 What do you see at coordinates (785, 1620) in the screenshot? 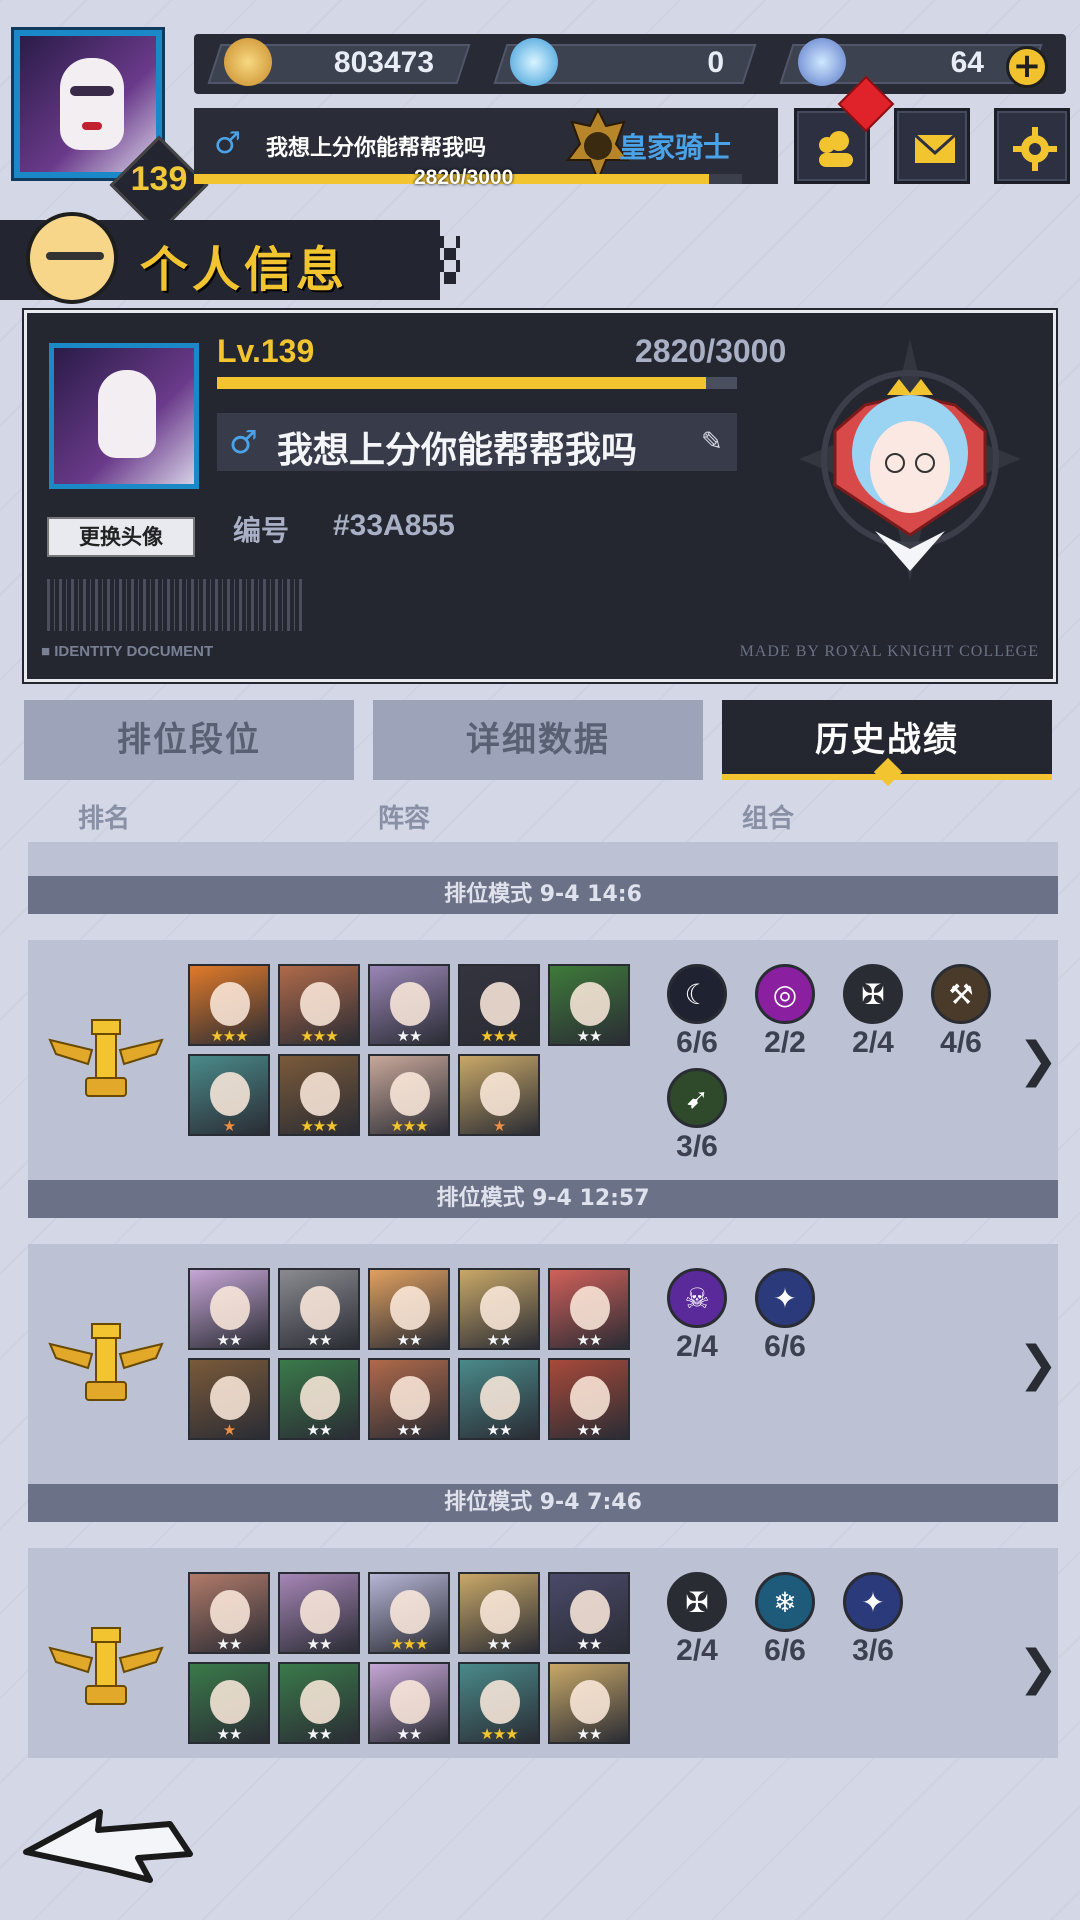
I see `trait: ❄ 6/6` at bounding box center [785, 1620].